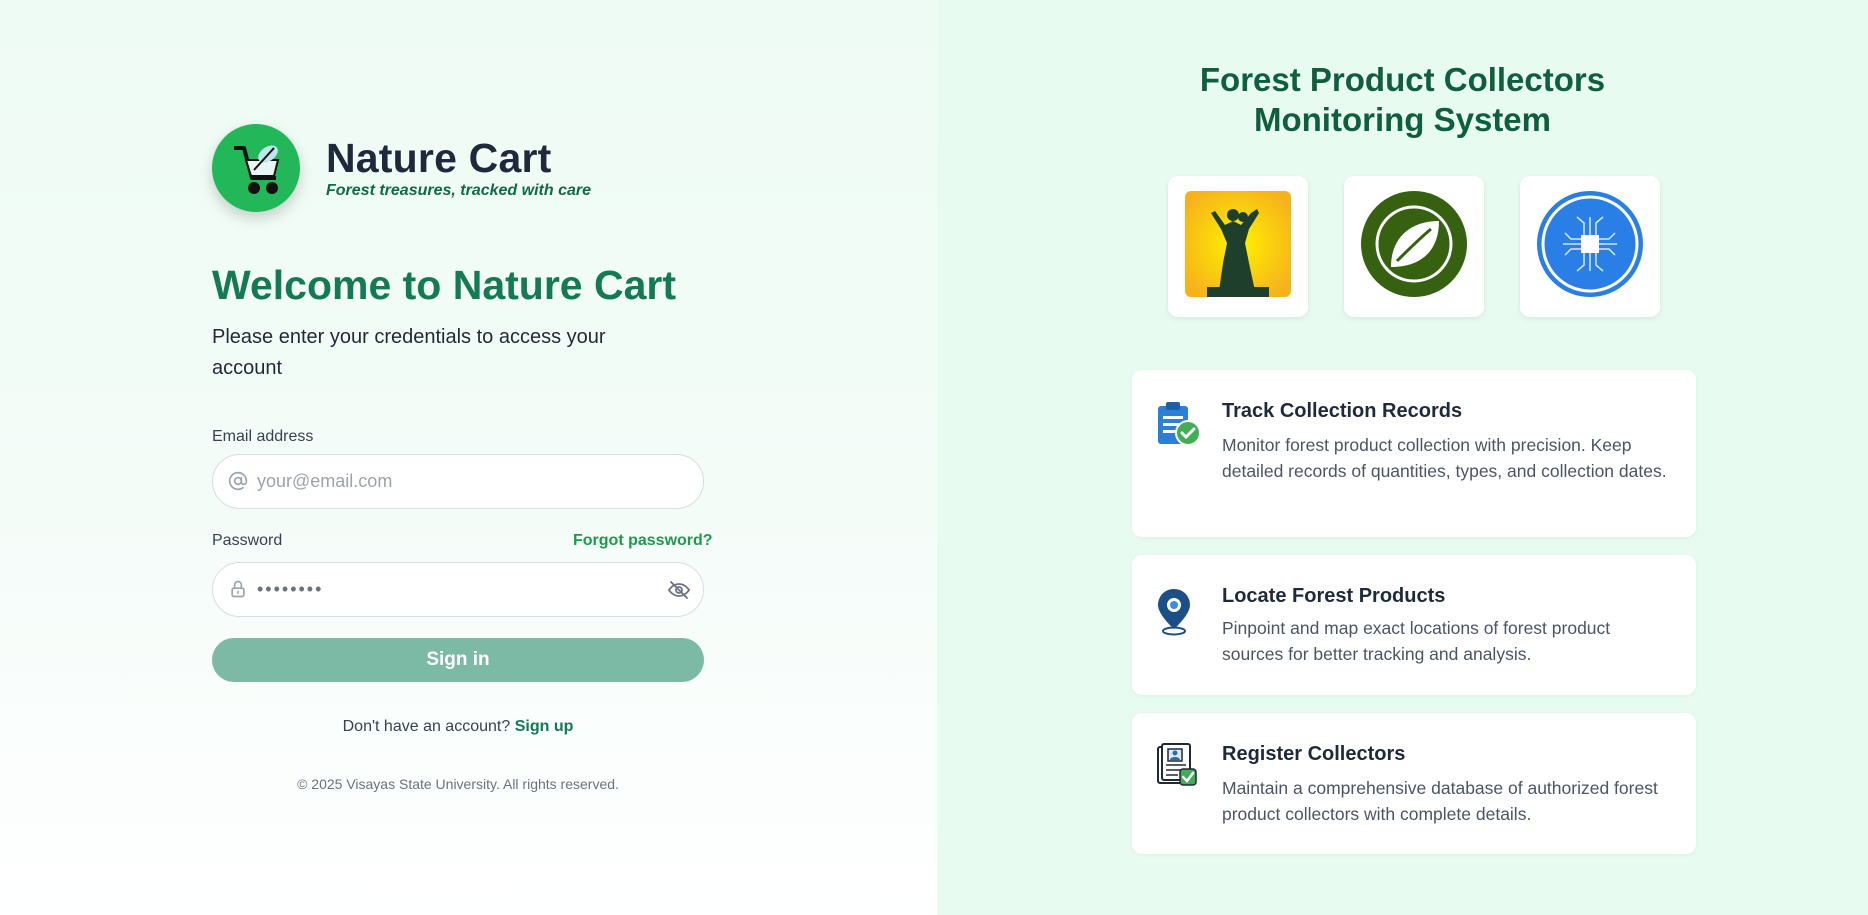  I want to click on eye-off-icon, so click(679, 590).